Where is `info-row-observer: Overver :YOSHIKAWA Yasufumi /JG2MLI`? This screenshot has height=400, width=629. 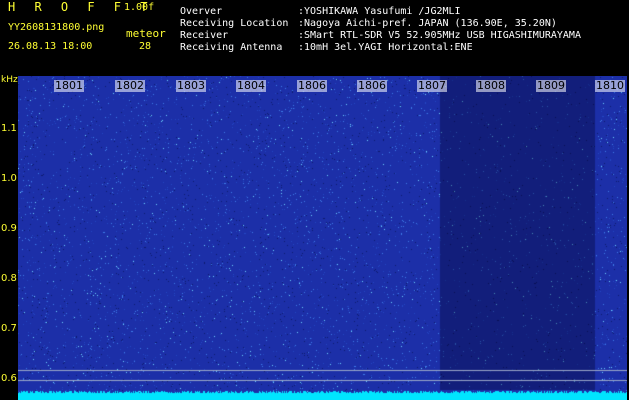 info-row-observer: Overver :YOSHIKAWA Yasufumi /JG2MLI is located at coordinates (400, 12).